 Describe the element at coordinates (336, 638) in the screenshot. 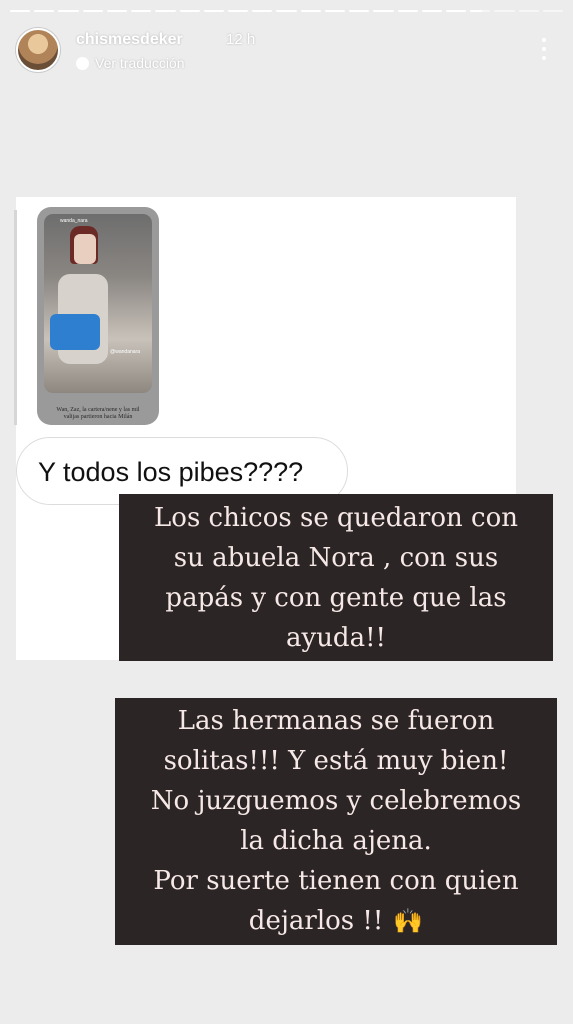

I see `text-line: ayuda!!` at that location.